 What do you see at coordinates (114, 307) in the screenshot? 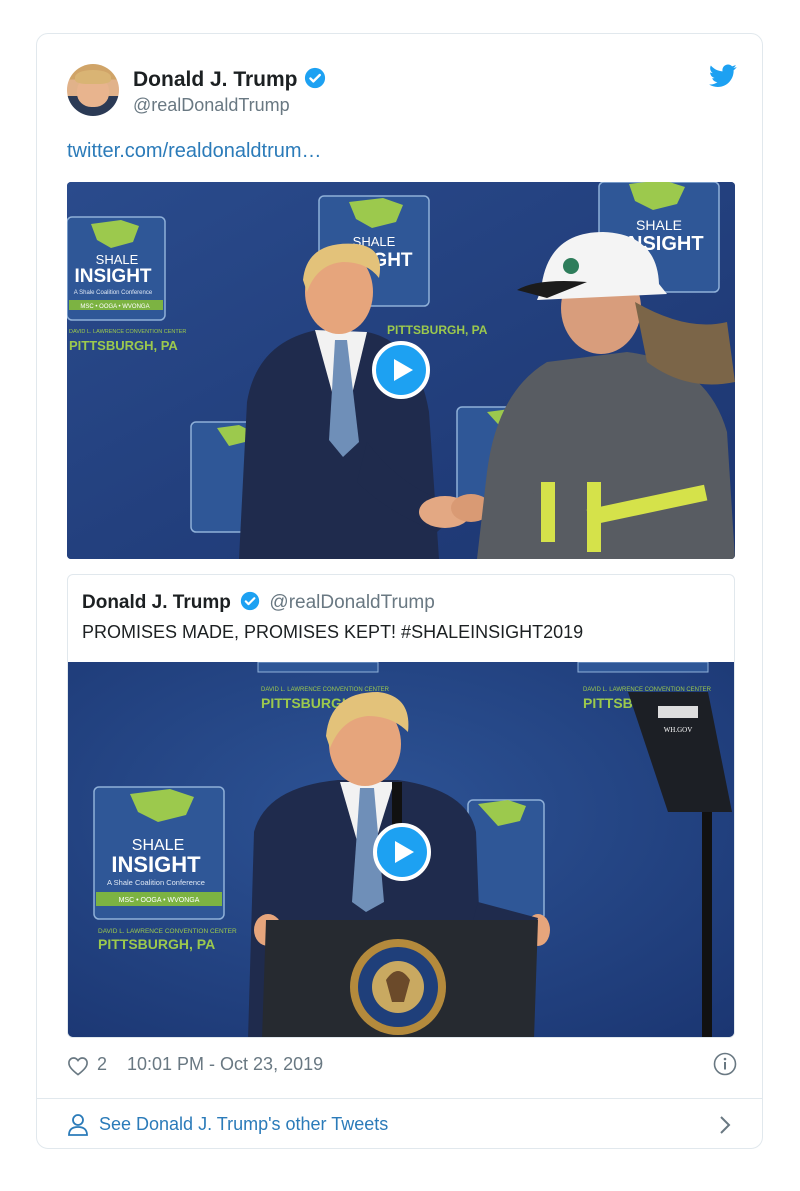
I see `logo-left-bar: MSC • OOGA • WVONGA` at bounding box center [114, 307].